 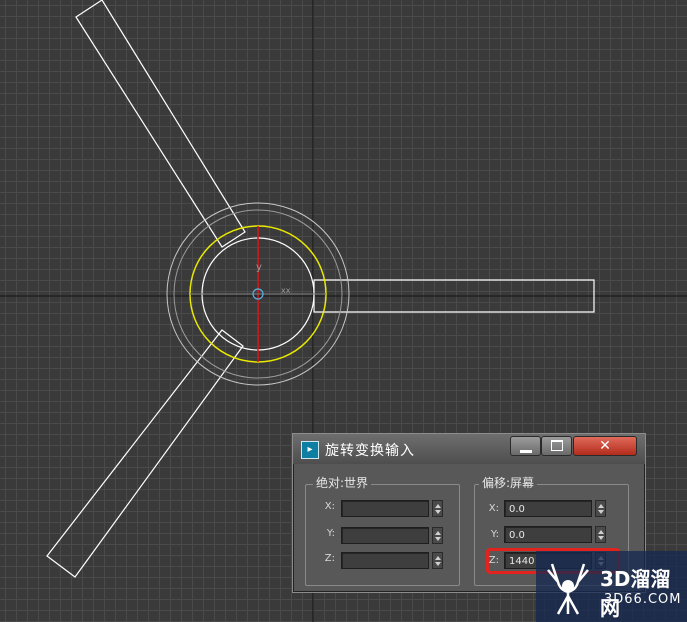 What do you see at coordinates (437, 535) in the screenshot?
I see `abs-y-spinner` at bounding box center [437, 535].